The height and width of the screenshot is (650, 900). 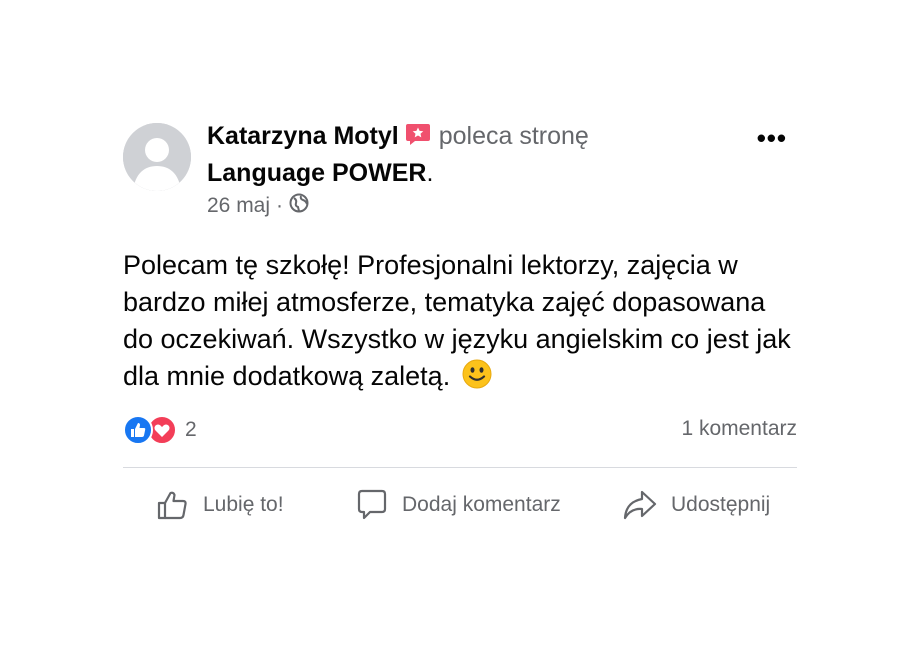 I want to click on recommends-text: poleca stronę, so click(x=513, y=136).